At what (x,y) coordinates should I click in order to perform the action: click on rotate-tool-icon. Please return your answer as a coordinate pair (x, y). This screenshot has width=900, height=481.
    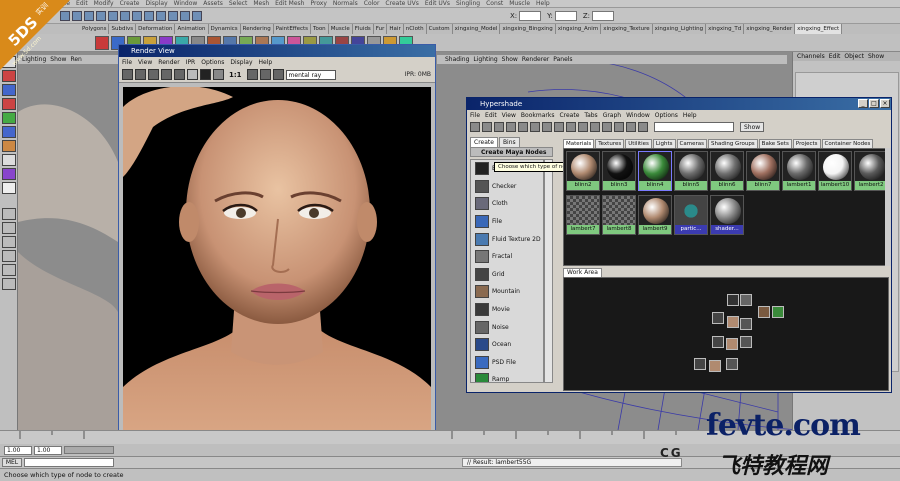
    Looking at the image, I should click on (9, 118).